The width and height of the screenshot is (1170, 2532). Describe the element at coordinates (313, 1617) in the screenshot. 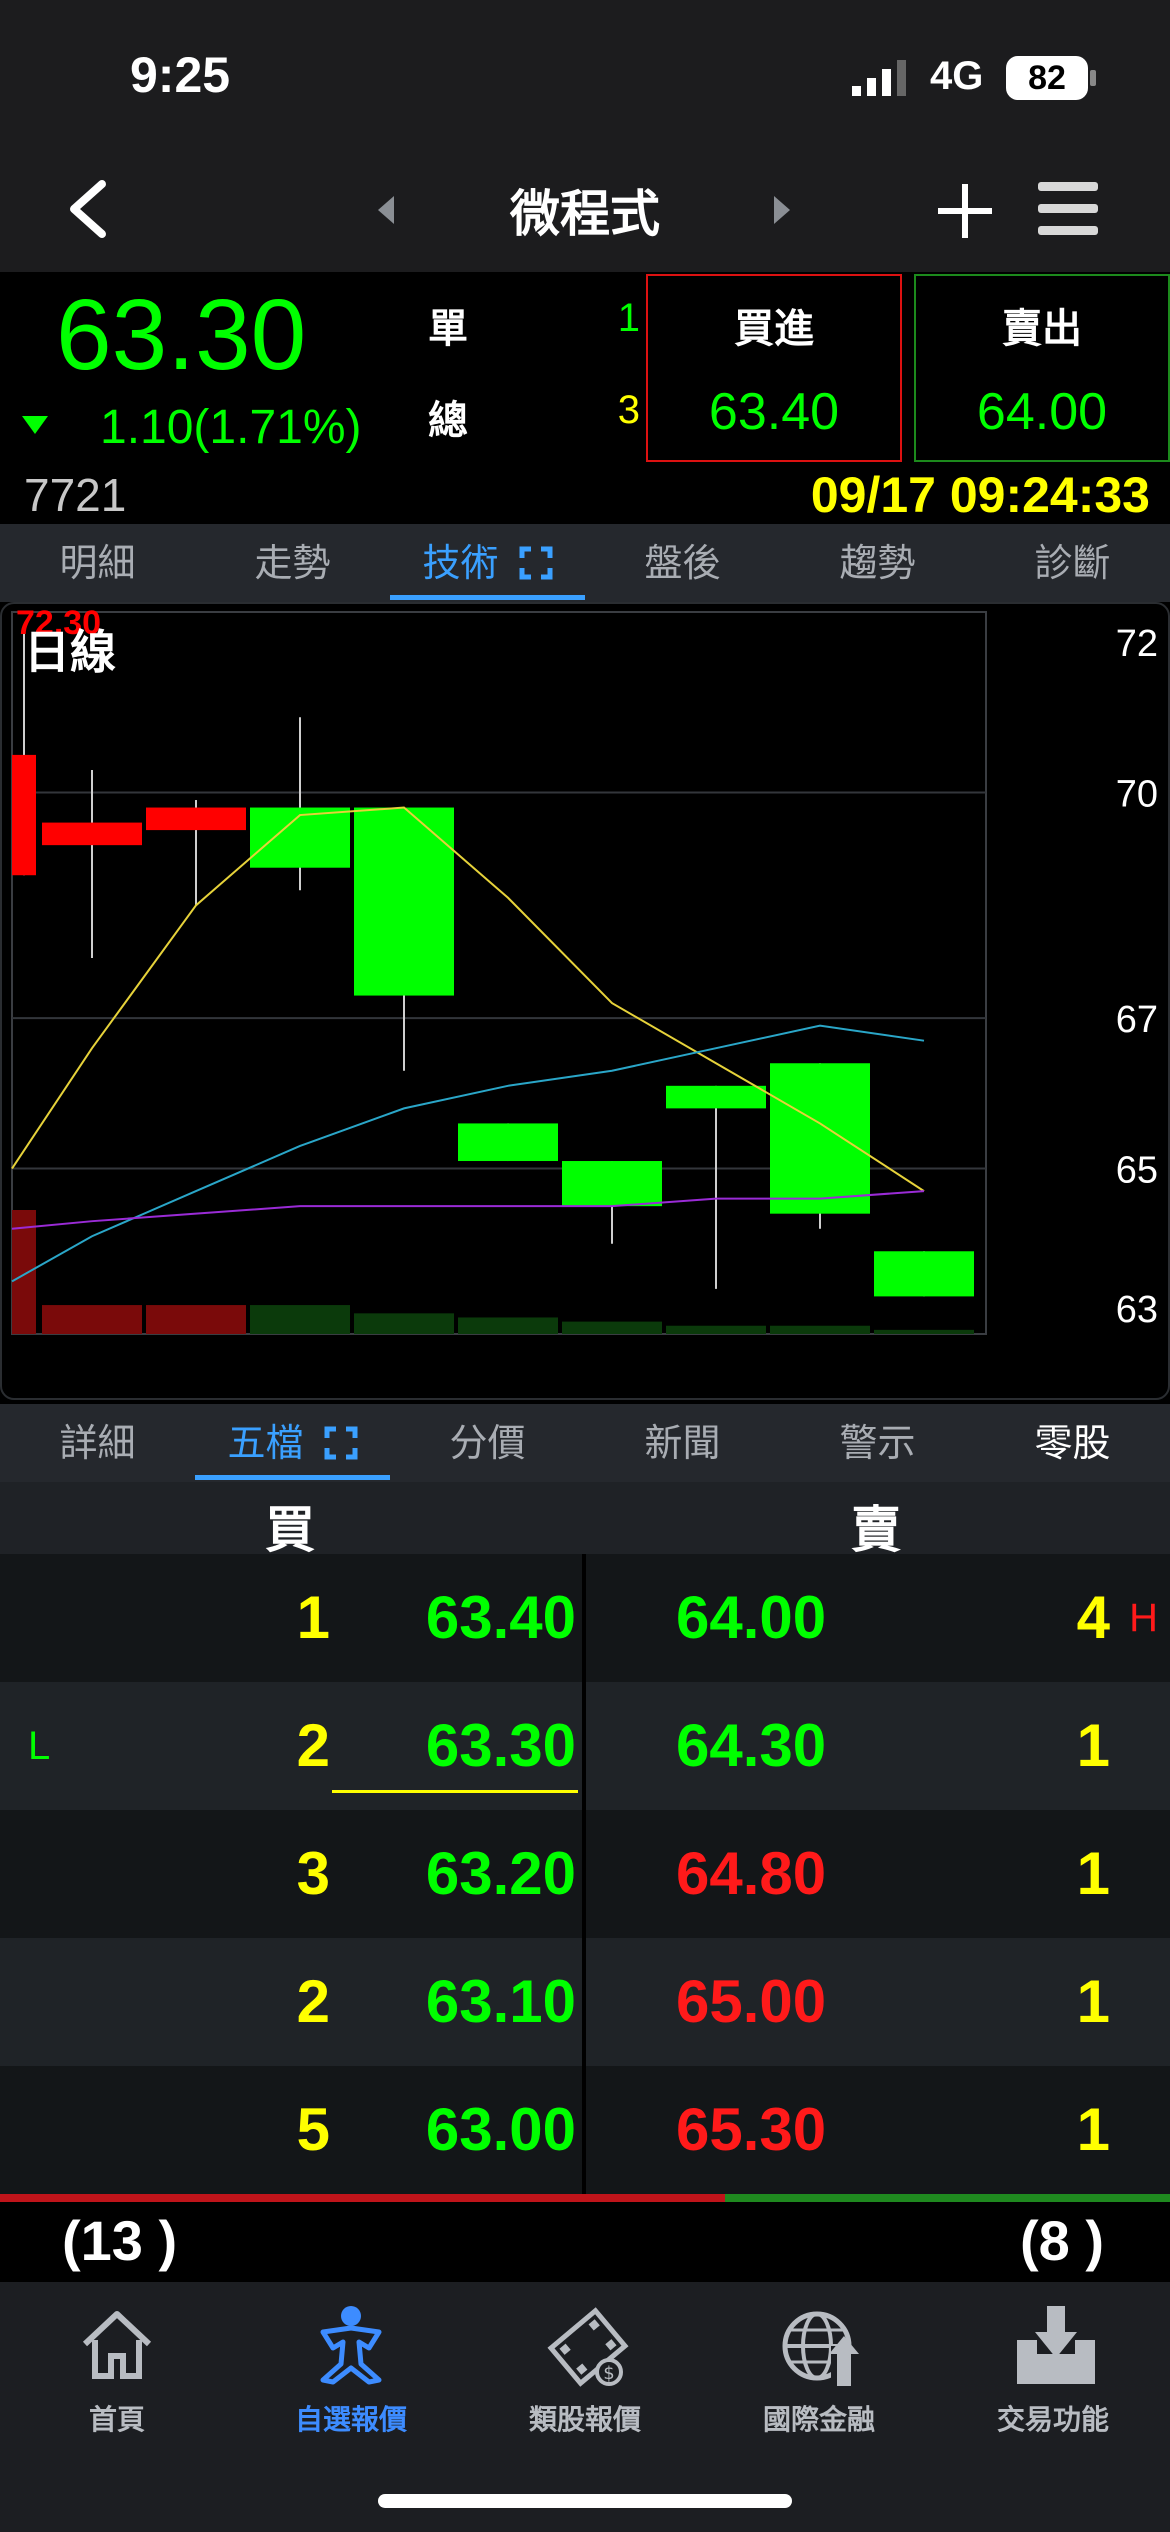

I see `bid-quantity: 1` at that location.